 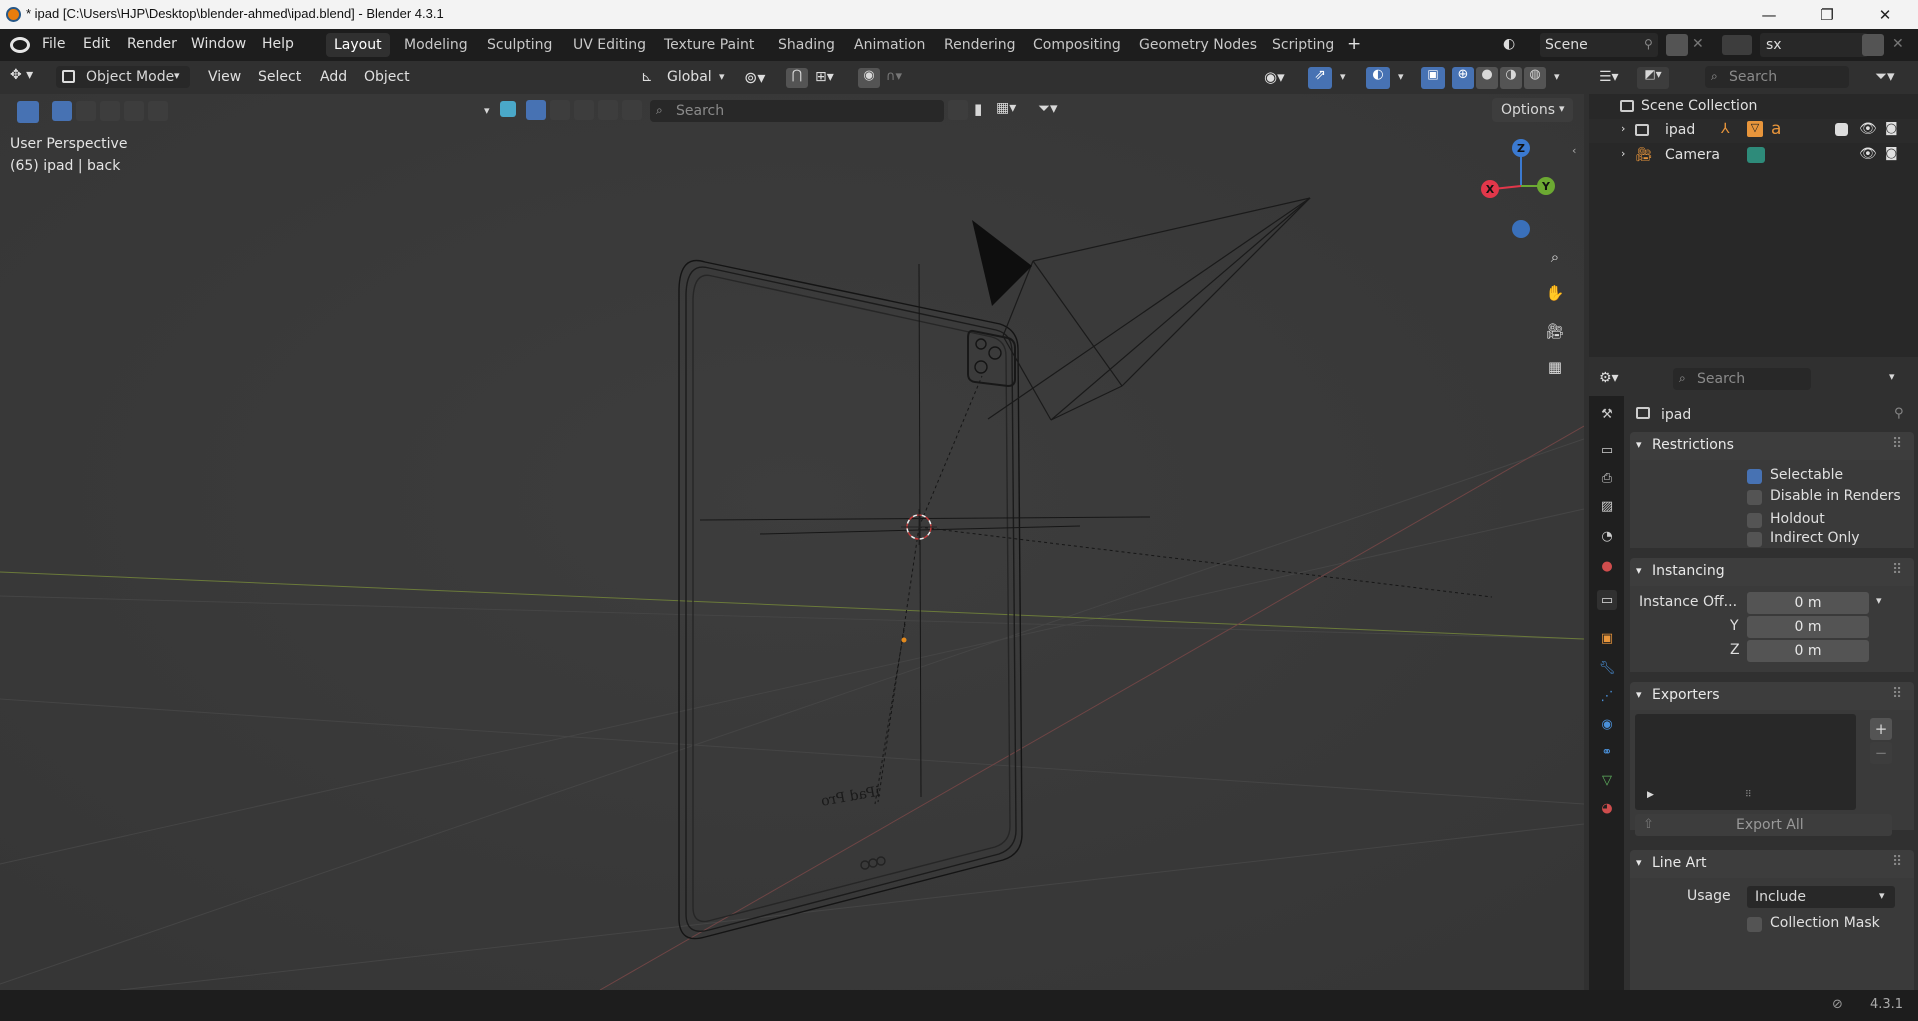 I want to click on falloff-icon: ∩▾, so click(x=894, y=76).